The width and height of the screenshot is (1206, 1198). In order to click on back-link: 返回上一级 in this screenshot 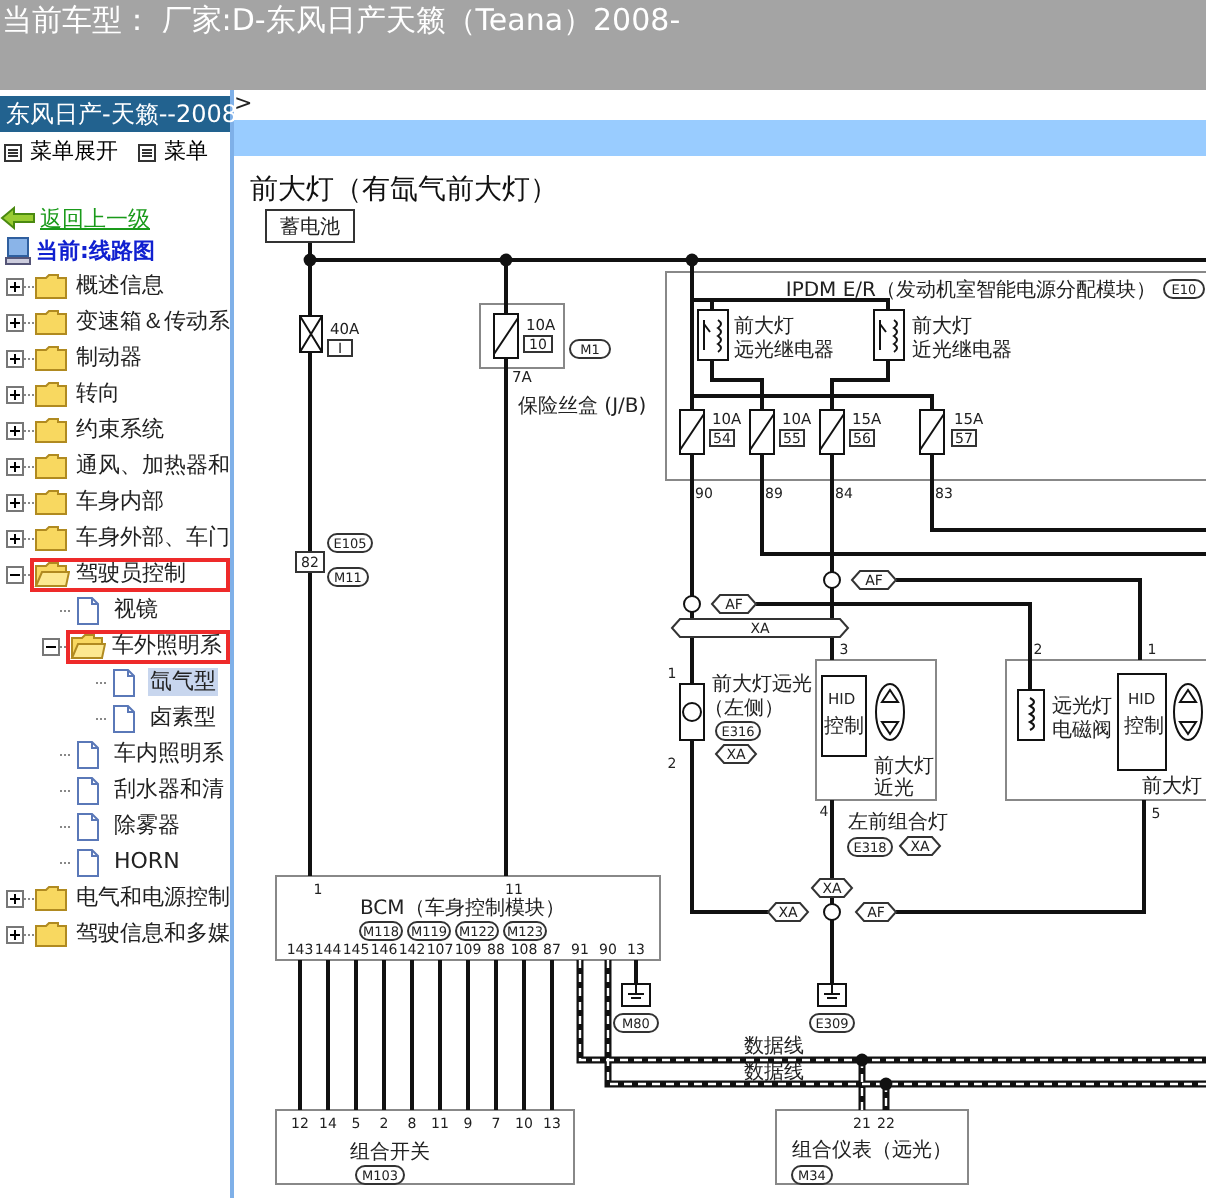, I will do `click(95, 218)`.